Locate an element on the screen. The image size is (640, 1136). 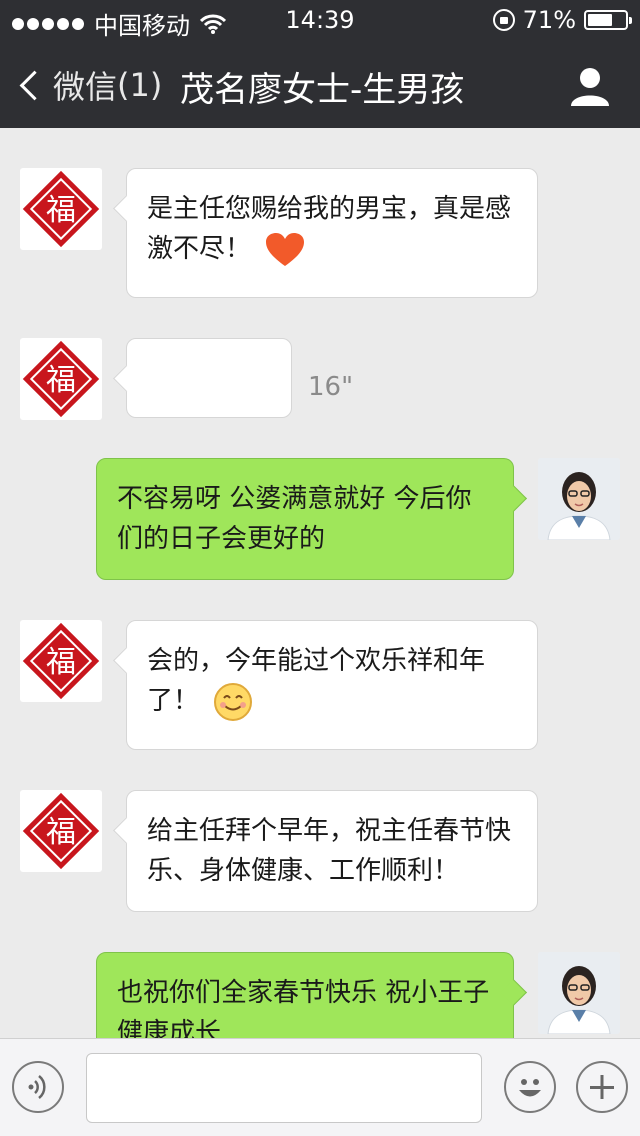
message-bubble: 不容易呀 公婆满意就好 今后你们的日子会更好的 is located at coordinates (305, 519).